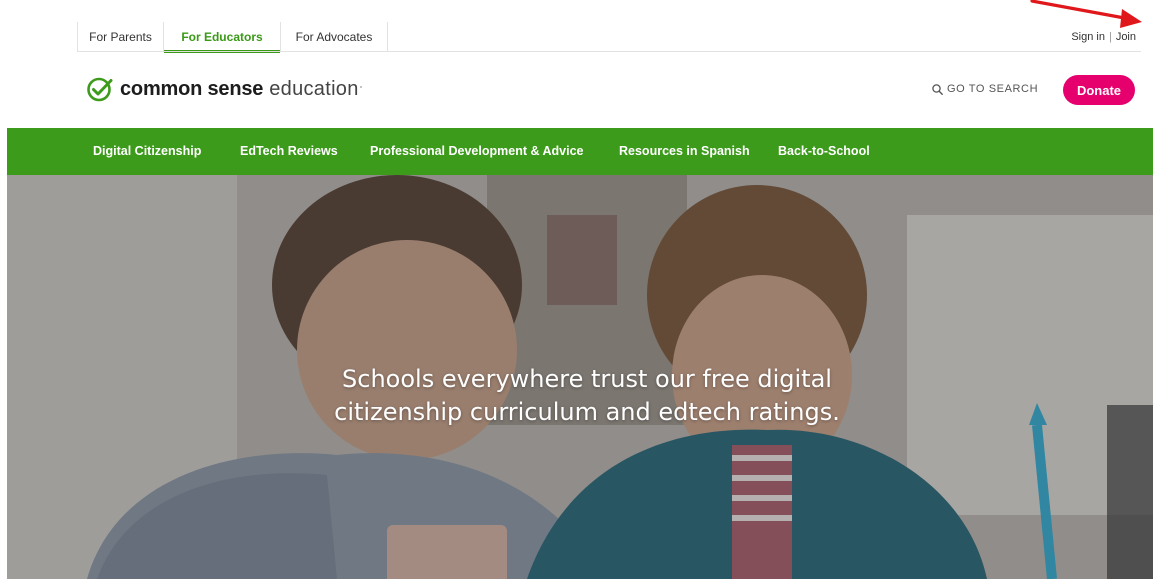  Describe the element at coordinates (192, 88) in the screenshot. I see `logo-text-bold: common sense` at that location.